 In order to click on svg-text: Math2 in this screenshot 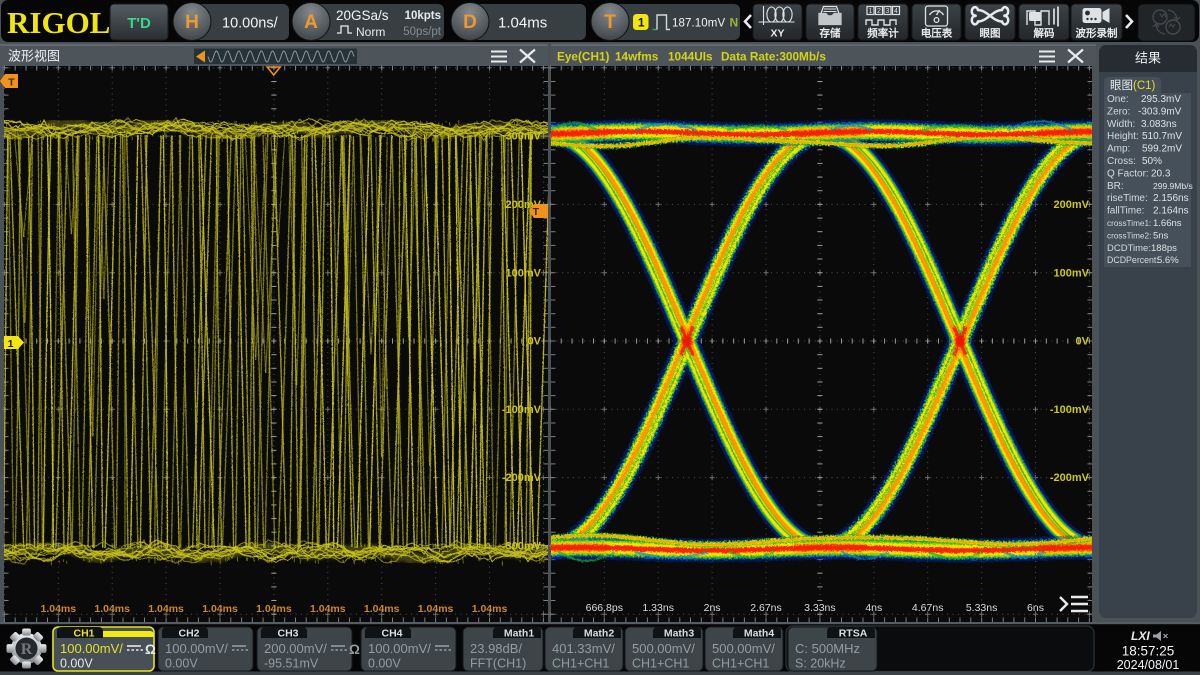, I will do `click(599, 634)`.